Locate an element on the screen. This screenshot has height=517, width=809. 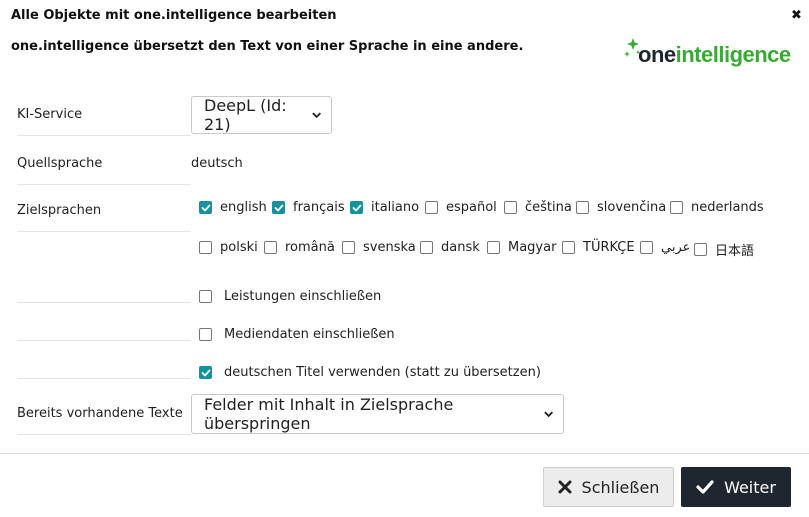
option-label: Mediendaten einschließen is located at coordinates (309, 334).